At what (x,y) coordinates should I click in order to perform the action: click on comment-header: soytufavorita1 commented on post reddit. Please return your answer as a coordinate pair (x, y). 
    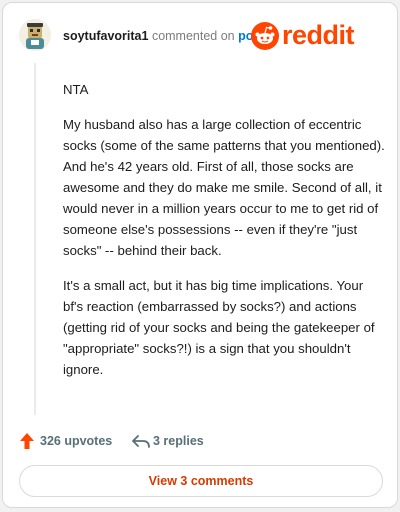
    Looking at the image, I should click on (201, 35).